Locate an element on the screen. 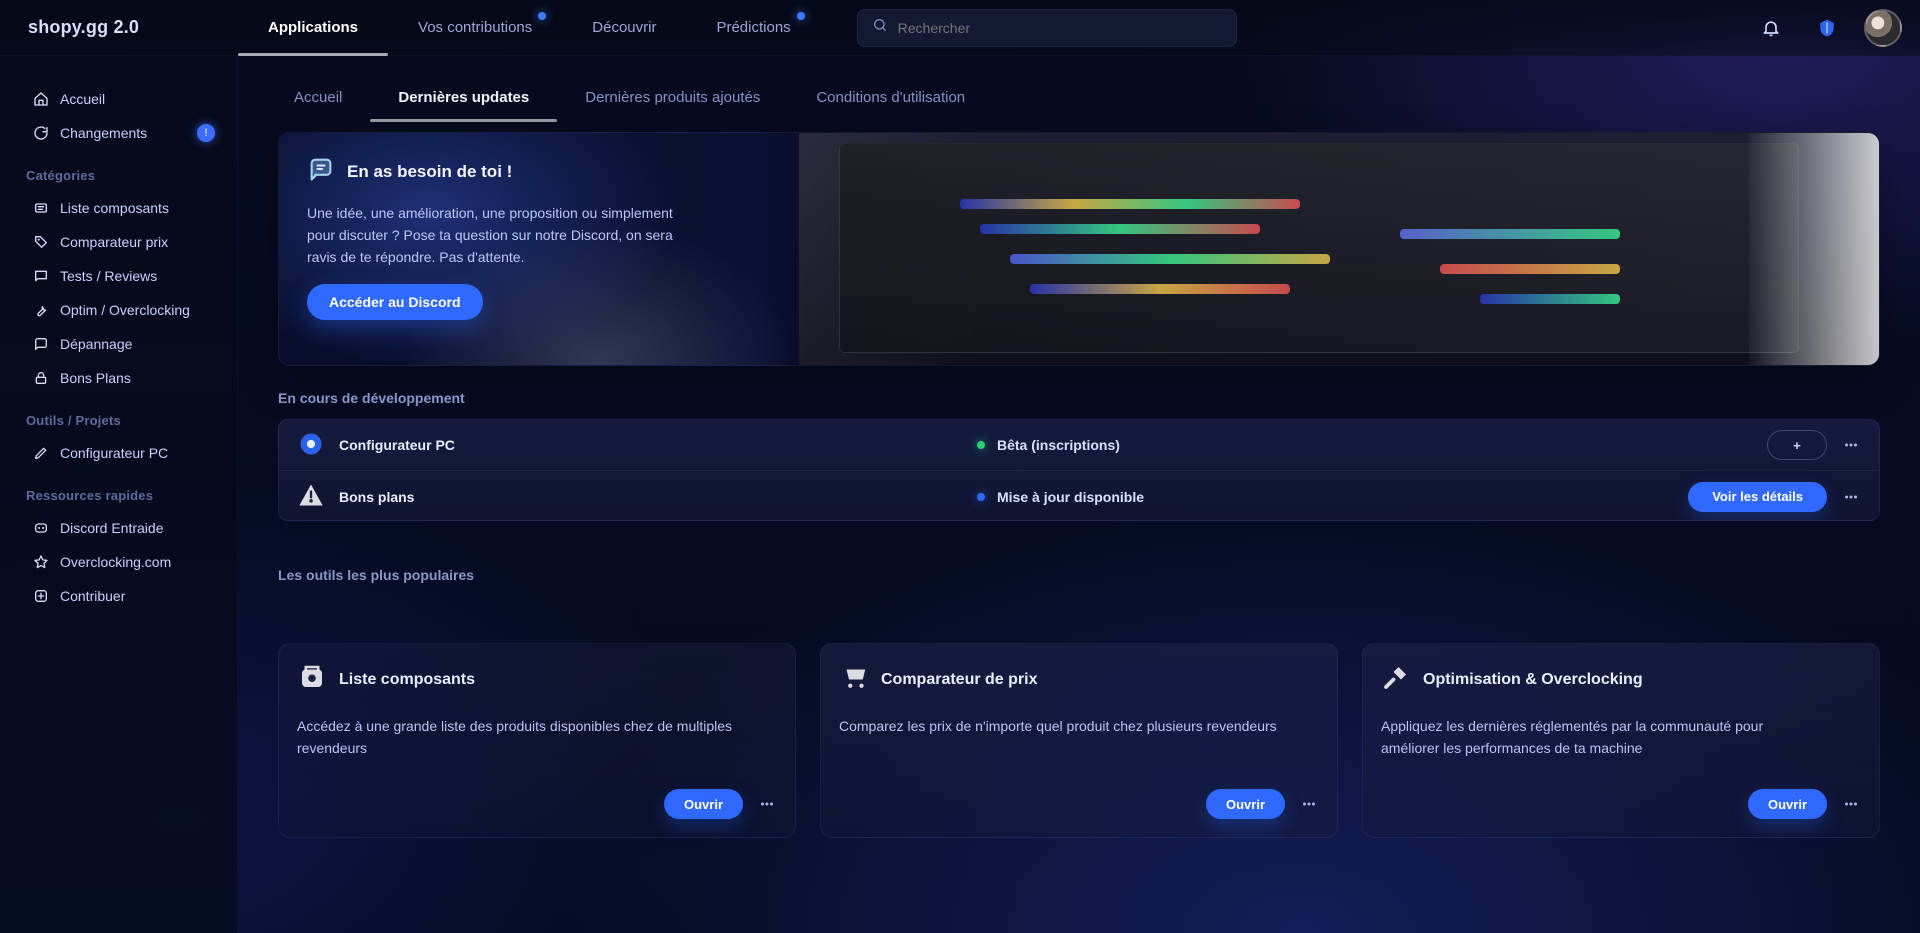 The image size is (1920, 933). search-bar is located at coordinates (1046, 27).